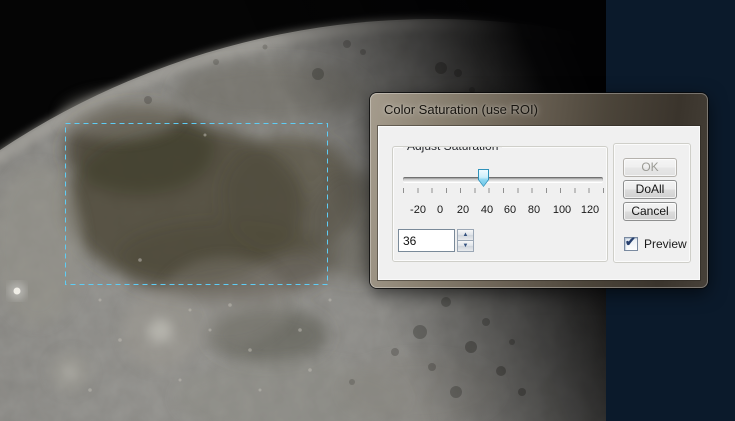 Image resolution: width=735 pixels, height=421 pixels. I want to click on buttons-group: OK DoAll Cancel ✔ Preview, so click(652, 203).